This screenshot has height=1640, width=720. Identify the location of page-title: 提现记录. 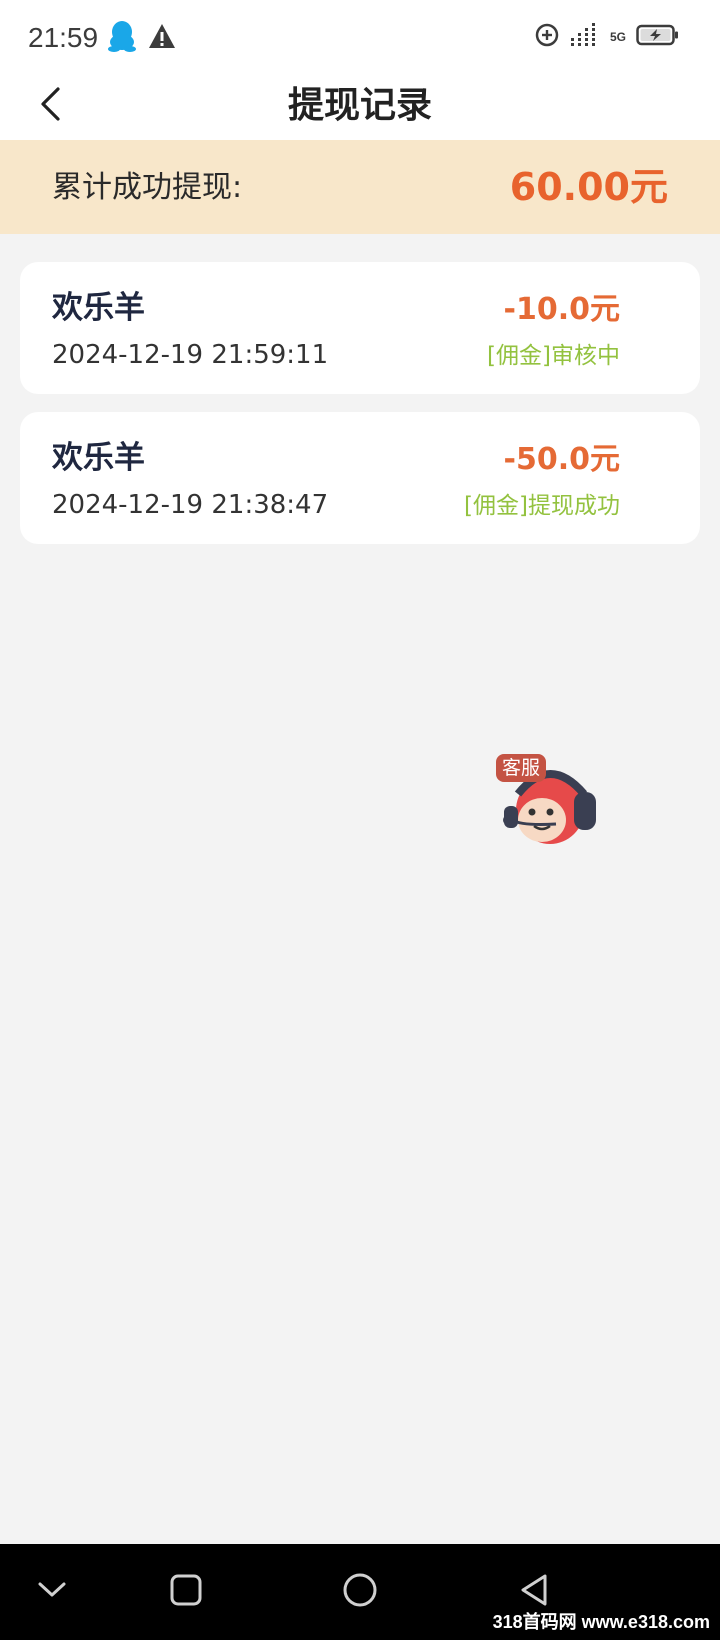
(359, 105).